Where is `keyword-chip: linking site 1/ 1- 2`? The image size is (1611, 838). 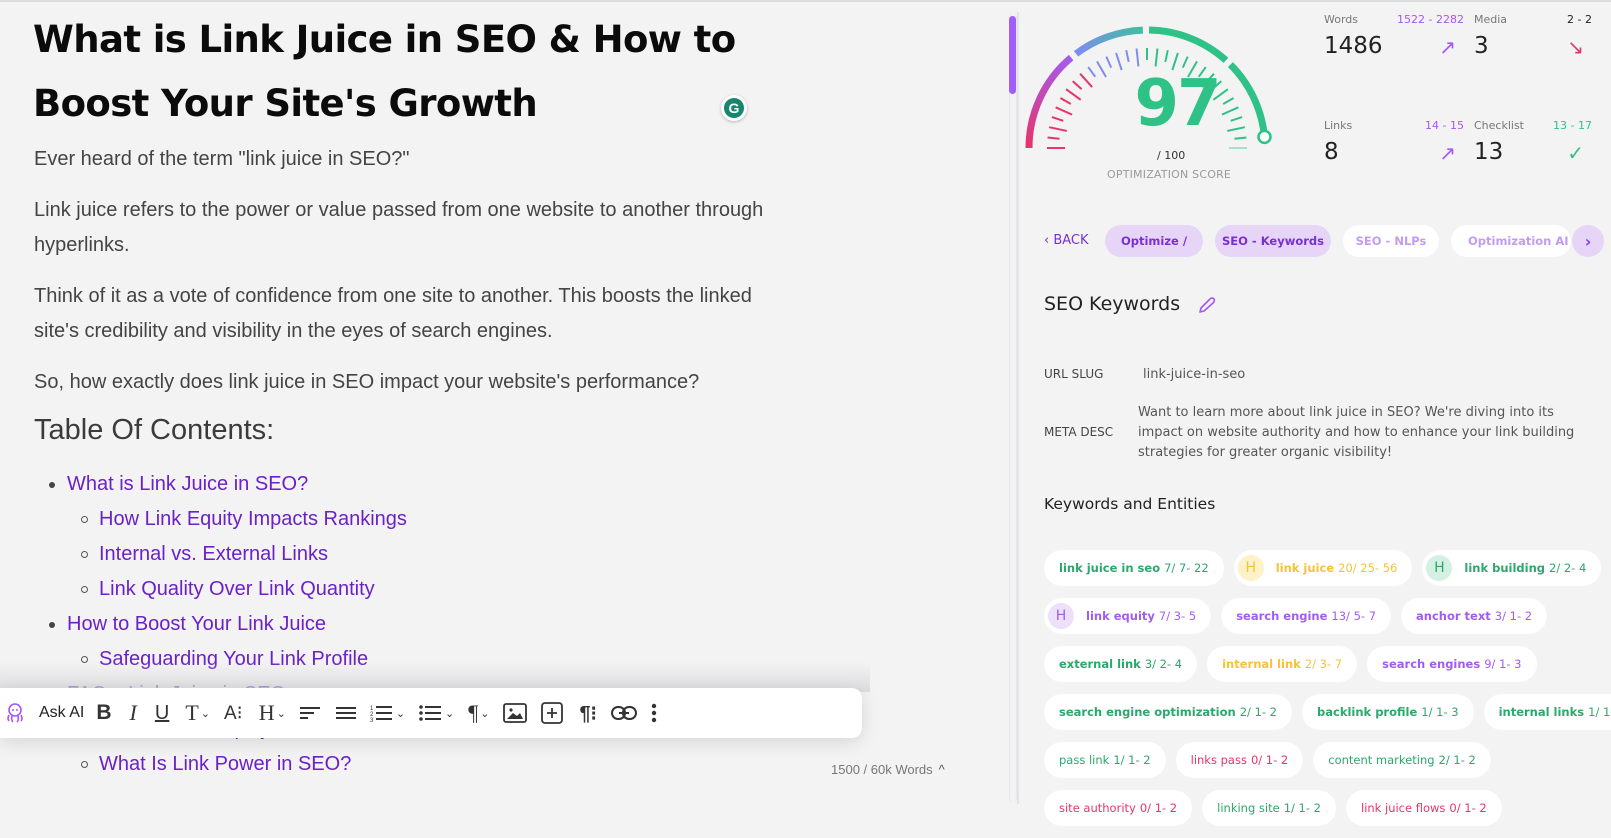
keyword-chip: linking site 1/ 1- 2 is located at coordinates (1269, 808).